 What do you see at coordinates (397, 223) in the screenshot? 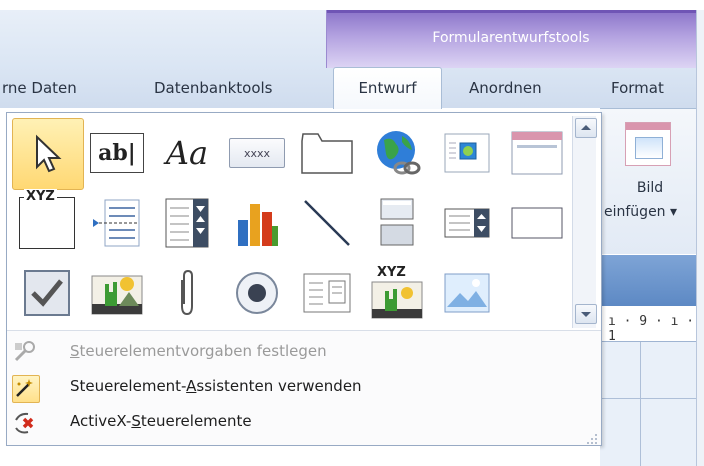
I see `toggle-button-icon` at bounding box center [397, 223].